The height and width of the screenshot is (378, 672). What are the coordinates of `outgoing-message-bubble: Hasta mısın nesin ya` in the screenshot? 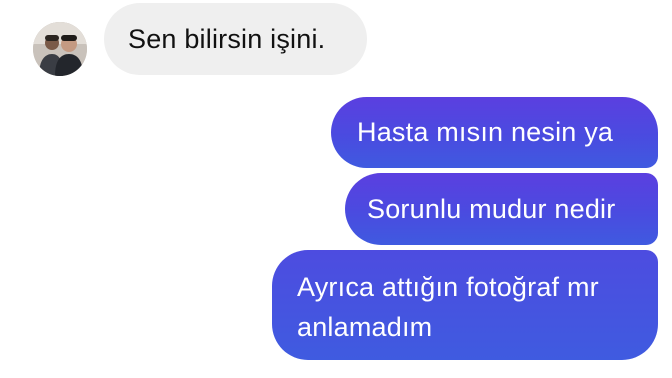 It's located at (494, 132).